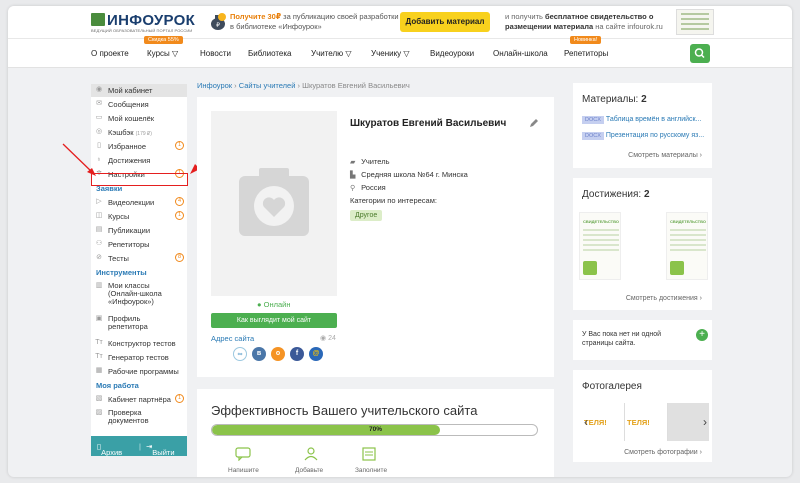  I want to click on vk-icon: в, so click(259, 354).